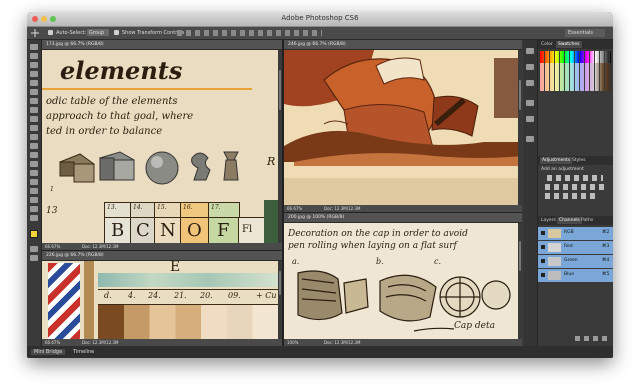 The width and height of the screenshot is (640, 389). Describe the element at coordinates (569, 220) in the screenshot. I see `tab-channels: Channels` at that location.